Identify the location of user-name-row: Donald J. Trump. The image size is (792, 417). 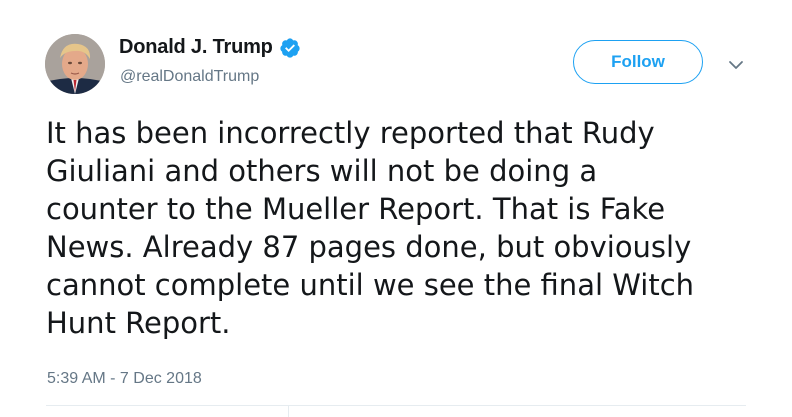
(210, 47).